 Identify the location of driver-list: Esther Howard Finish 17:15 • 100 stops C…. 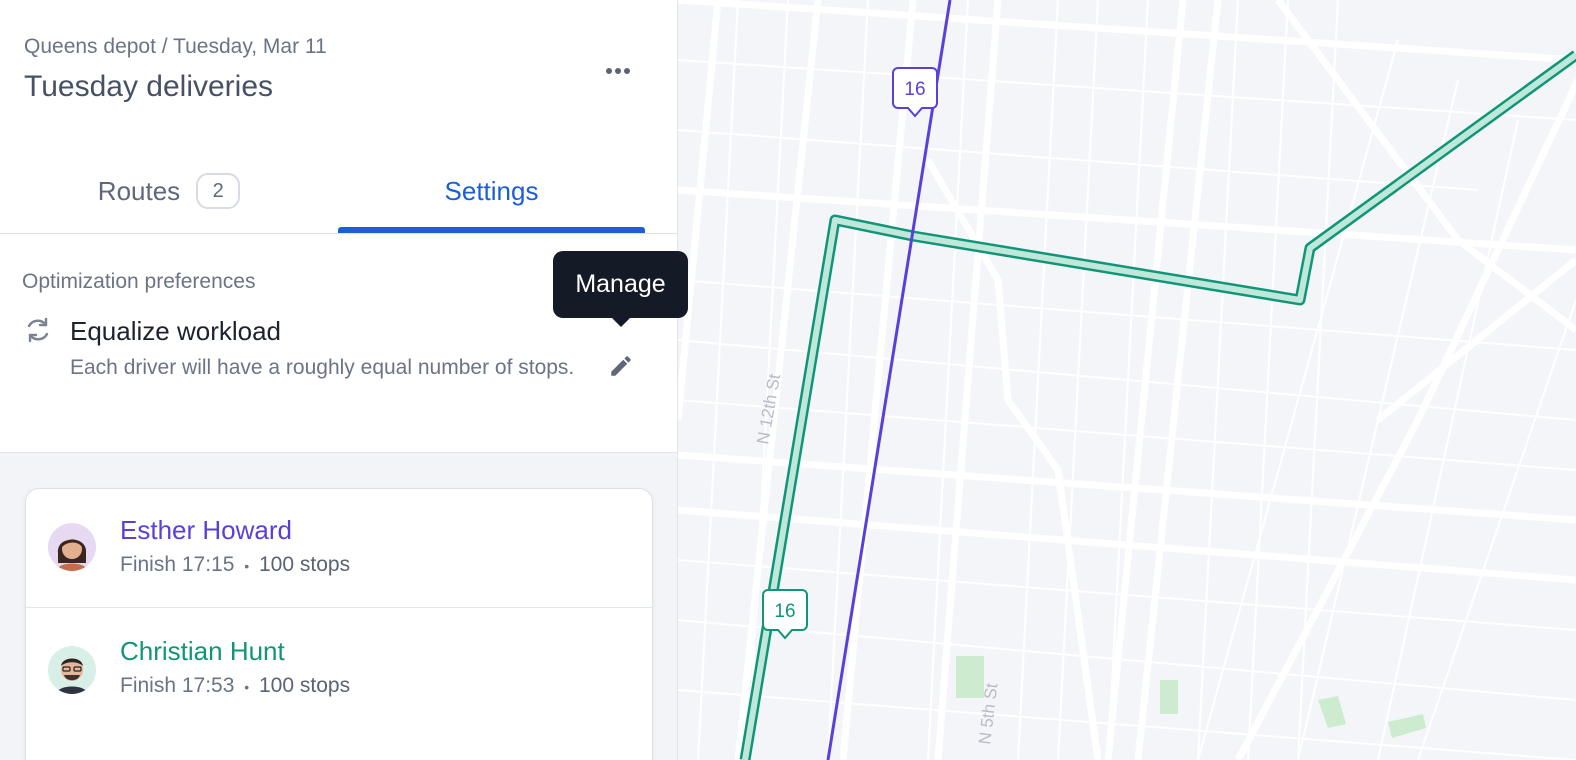
(339, 624).